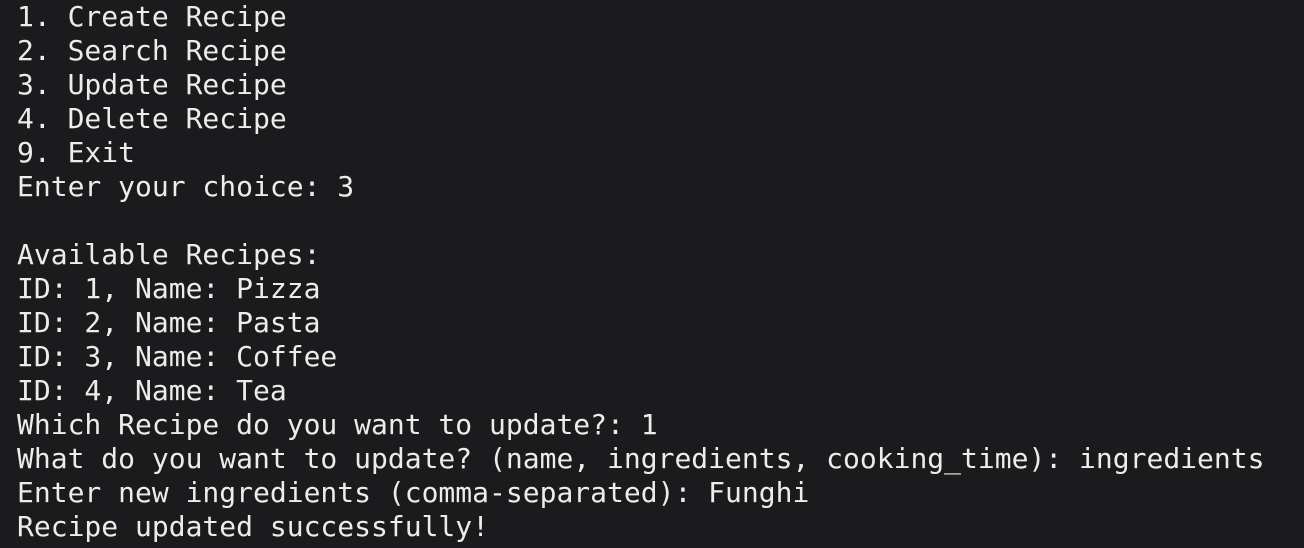 Image resolution: width=1304 pixels, height=548 pixels. What do you see at coordinates (759, 492) in the screenshot?
I see `ingredients-value: Funghi` at bounding box center [759, 492].